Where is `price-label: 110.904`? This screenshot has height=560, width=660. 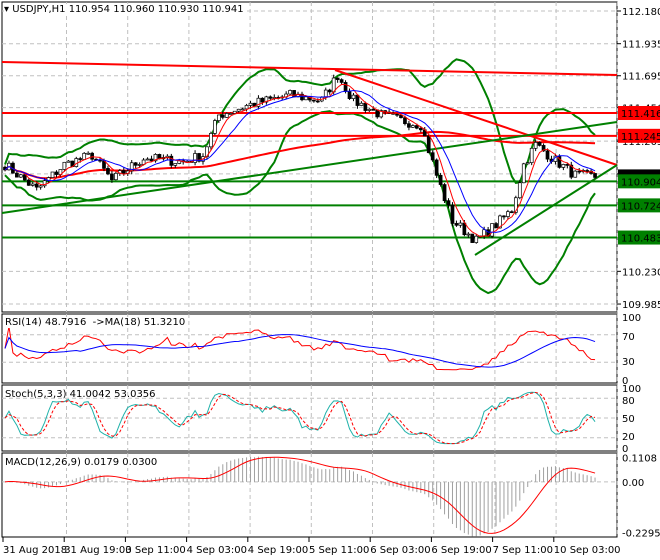 price-label: 110.904 is located at coordinates (640, 182).